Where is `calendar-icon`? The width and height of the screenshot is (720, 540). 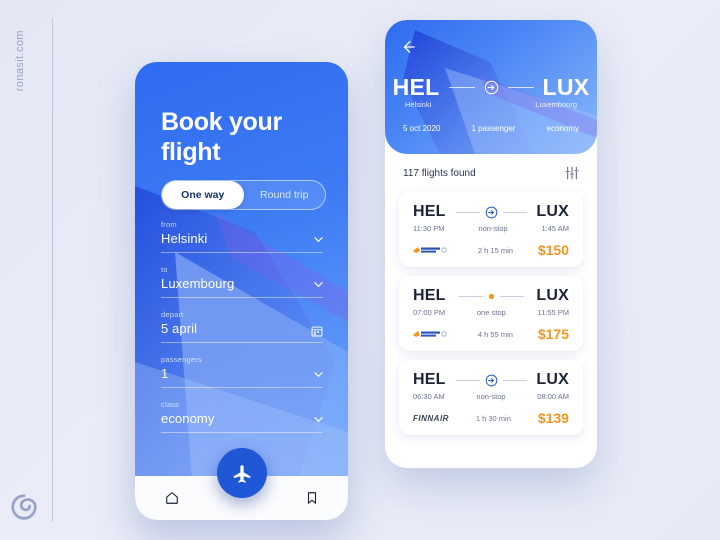 calendar-icon is located at coordinates (317, 331).